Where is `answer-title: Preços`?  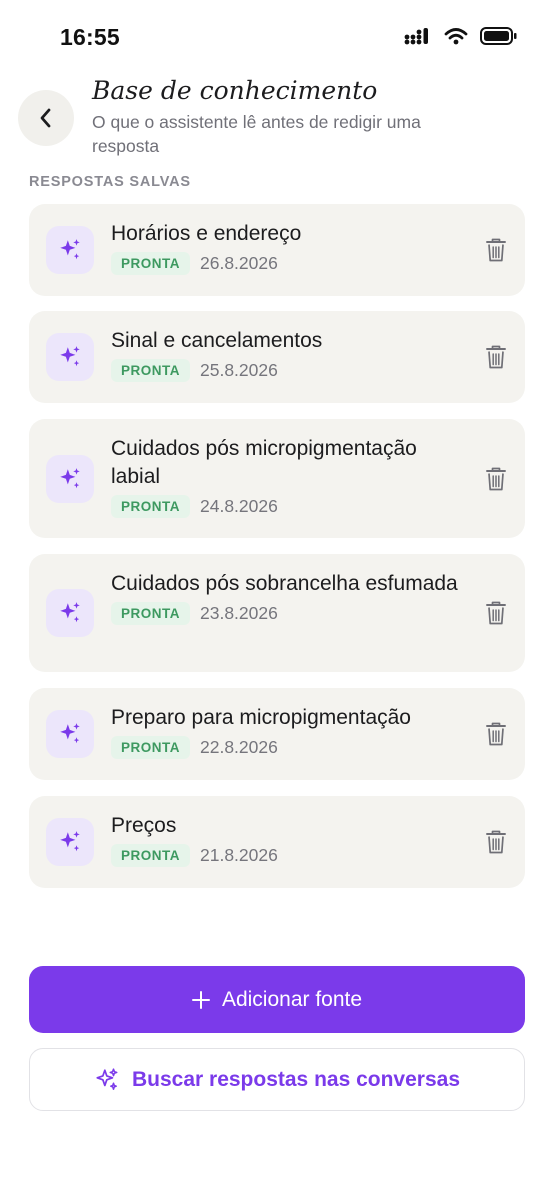 answer-title: Preços is located at coordinates (144, 825).